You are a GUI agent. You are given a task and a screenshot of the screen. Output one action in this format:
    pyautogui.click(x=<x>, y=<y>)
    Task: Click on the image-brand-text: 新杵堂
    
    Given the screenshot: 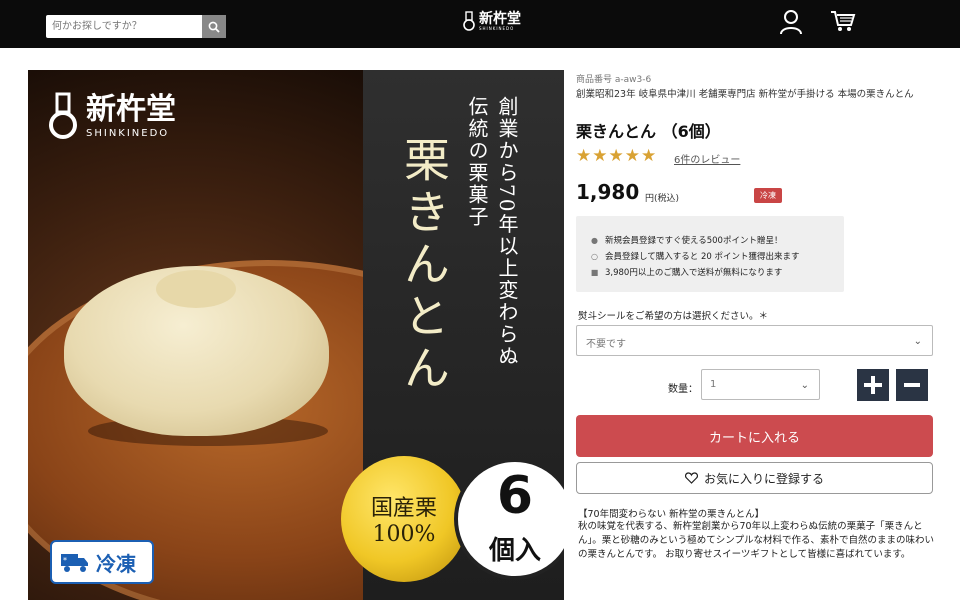 What is the action you would take?
    pyautogui.click(x=131, y=109)
    